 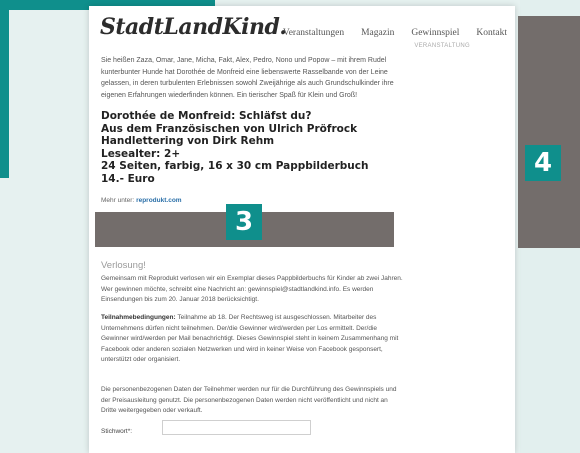 What do you see at coordinates (117, 431) in the screenshot?
I see `keyword-label: Stichwort*:` at bounding box center [117, 431].